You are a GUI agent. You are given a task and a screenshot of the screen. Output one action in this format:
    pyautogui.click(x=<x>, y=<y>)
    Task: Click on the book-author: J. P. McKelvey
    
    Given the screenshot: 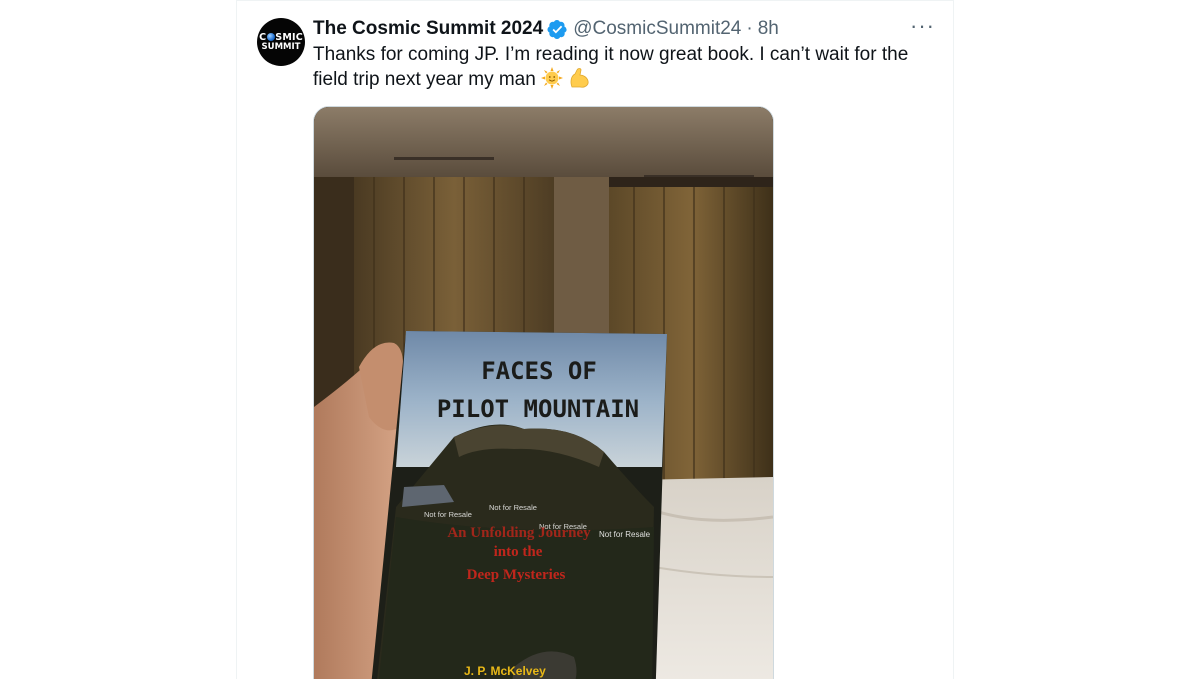 What is the action you would take?
    pyautogui.click(x=505, y=671)
    